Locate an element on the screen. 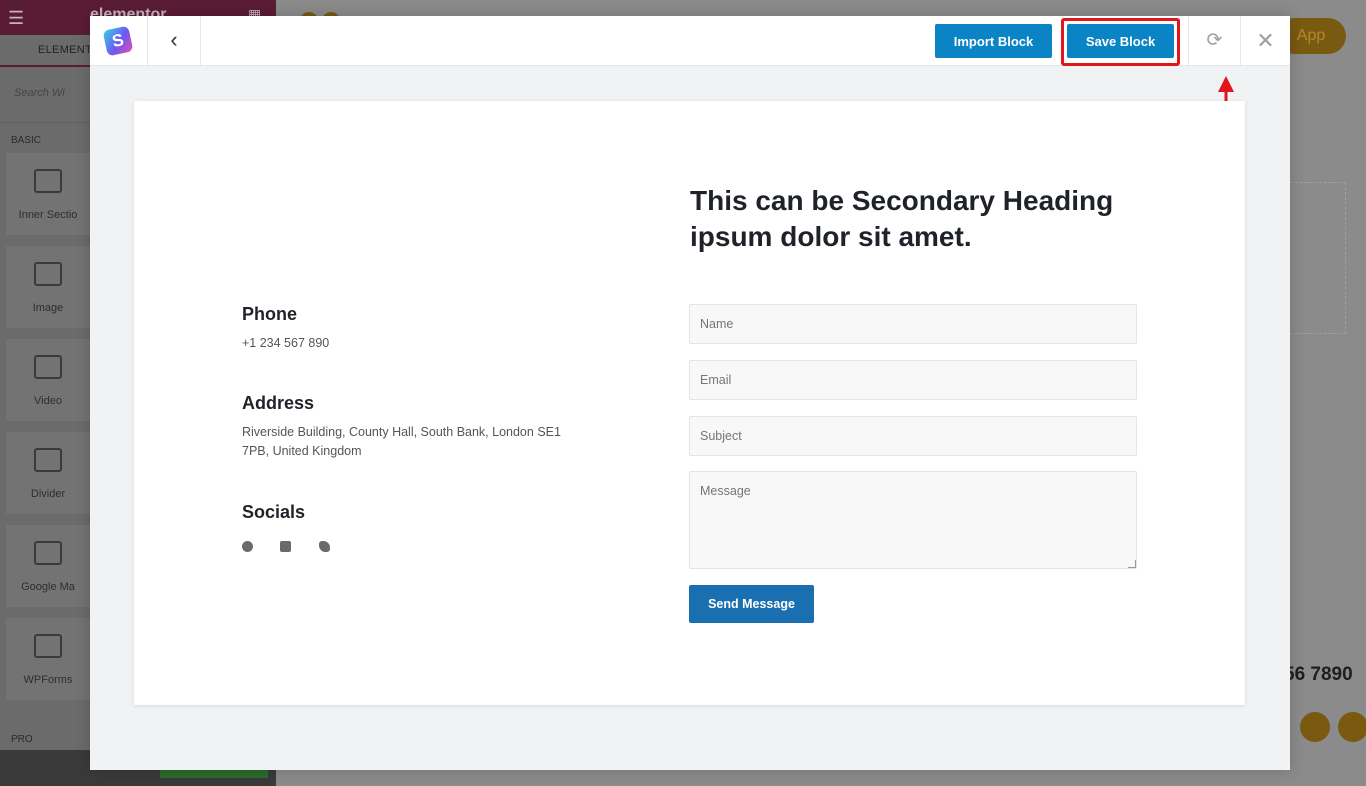 This screenshot has height=786, width=1366. columns-icon is located at coordinates (48, 181).